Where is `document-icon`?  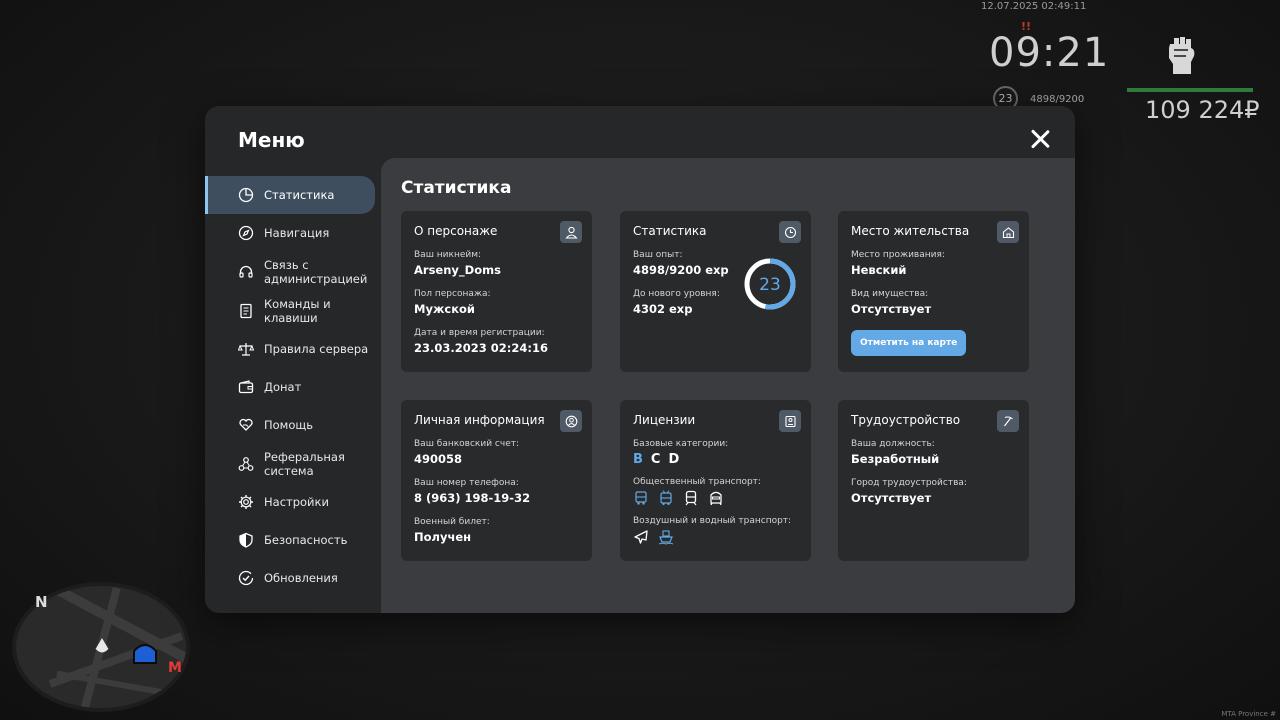 document-icon is located at coordinates (246, 310).